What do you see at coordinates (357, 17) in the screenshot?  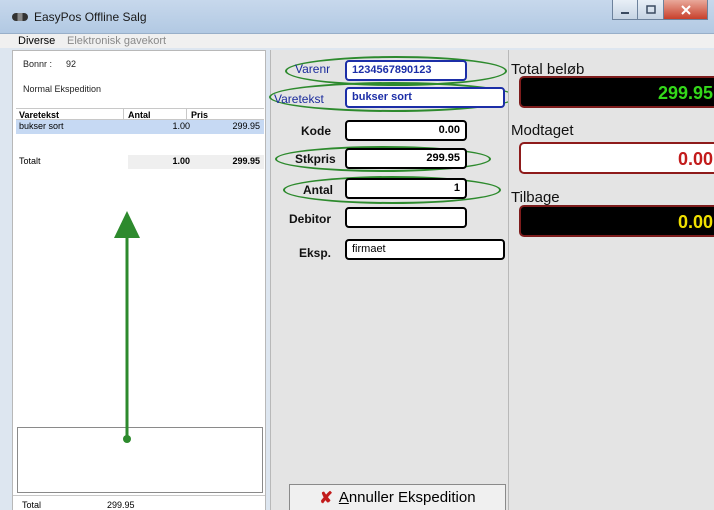 I see `title-bar: EasyPos Offline Salg` at bounding box center [357, 17].